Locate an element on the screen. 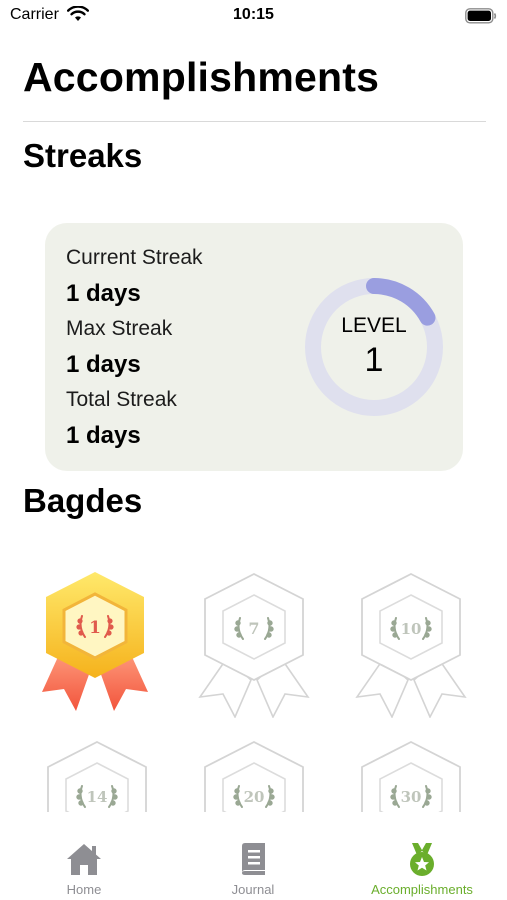 Image resolution: width=507 pixels, height=900 pixels. badge-1-medal-icon: 1 is located at coordinates (95, 643).